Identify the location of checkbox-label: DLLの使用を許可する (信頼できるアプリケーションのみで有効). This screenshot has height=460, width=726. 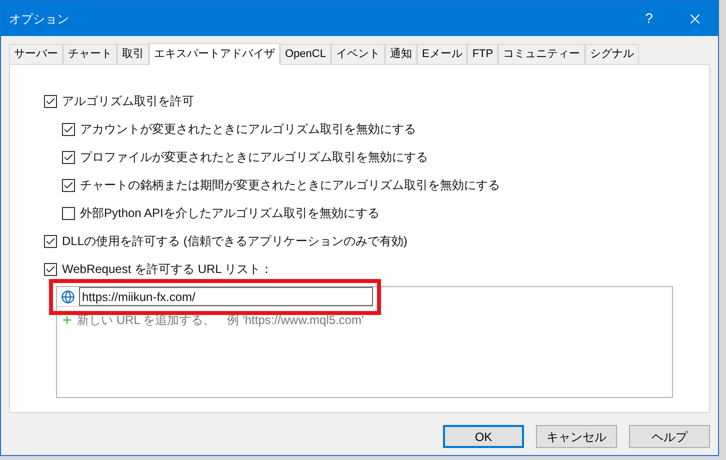
(235, 241).